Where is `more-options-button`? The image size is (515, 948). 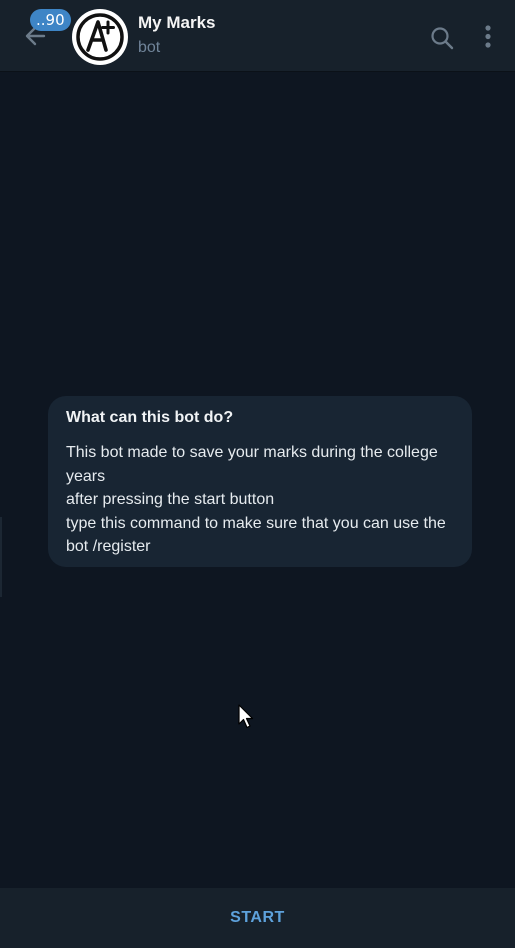 more-options-button is located at coordinates (488, 37).